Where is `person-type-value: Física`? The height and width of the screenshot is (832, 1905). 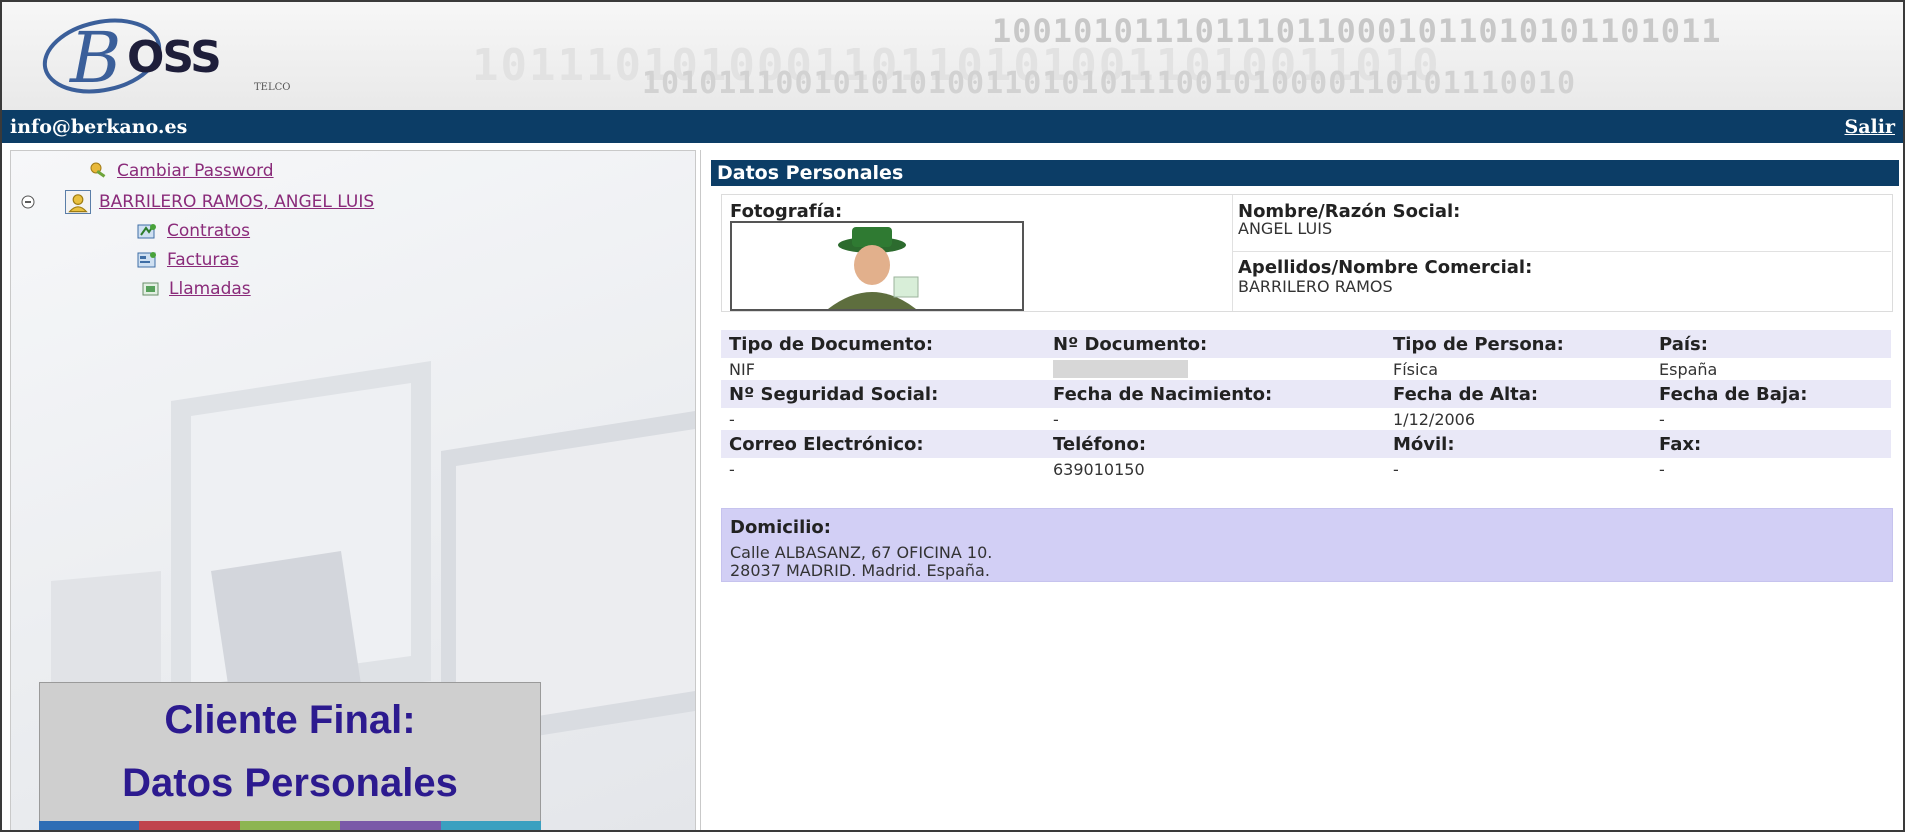 person-type-value: Física is located at coordinates (1416, 369).